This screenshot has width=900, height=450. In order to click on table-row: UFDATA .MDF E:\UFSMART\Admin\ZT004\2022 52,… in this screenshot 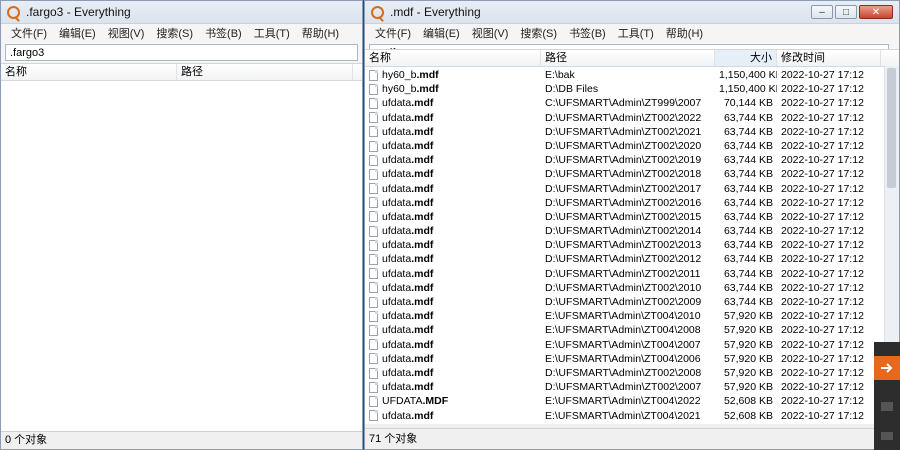, I will do `click(632, 401)`.